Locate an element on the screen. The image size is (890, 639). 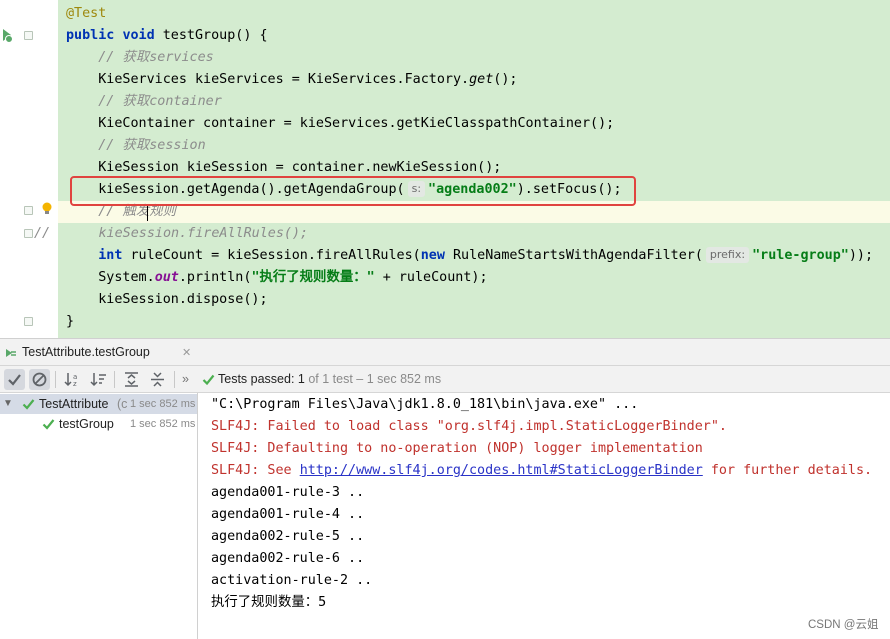
console-line: activation-rule-2 .. is located at coordinates (292, 580).